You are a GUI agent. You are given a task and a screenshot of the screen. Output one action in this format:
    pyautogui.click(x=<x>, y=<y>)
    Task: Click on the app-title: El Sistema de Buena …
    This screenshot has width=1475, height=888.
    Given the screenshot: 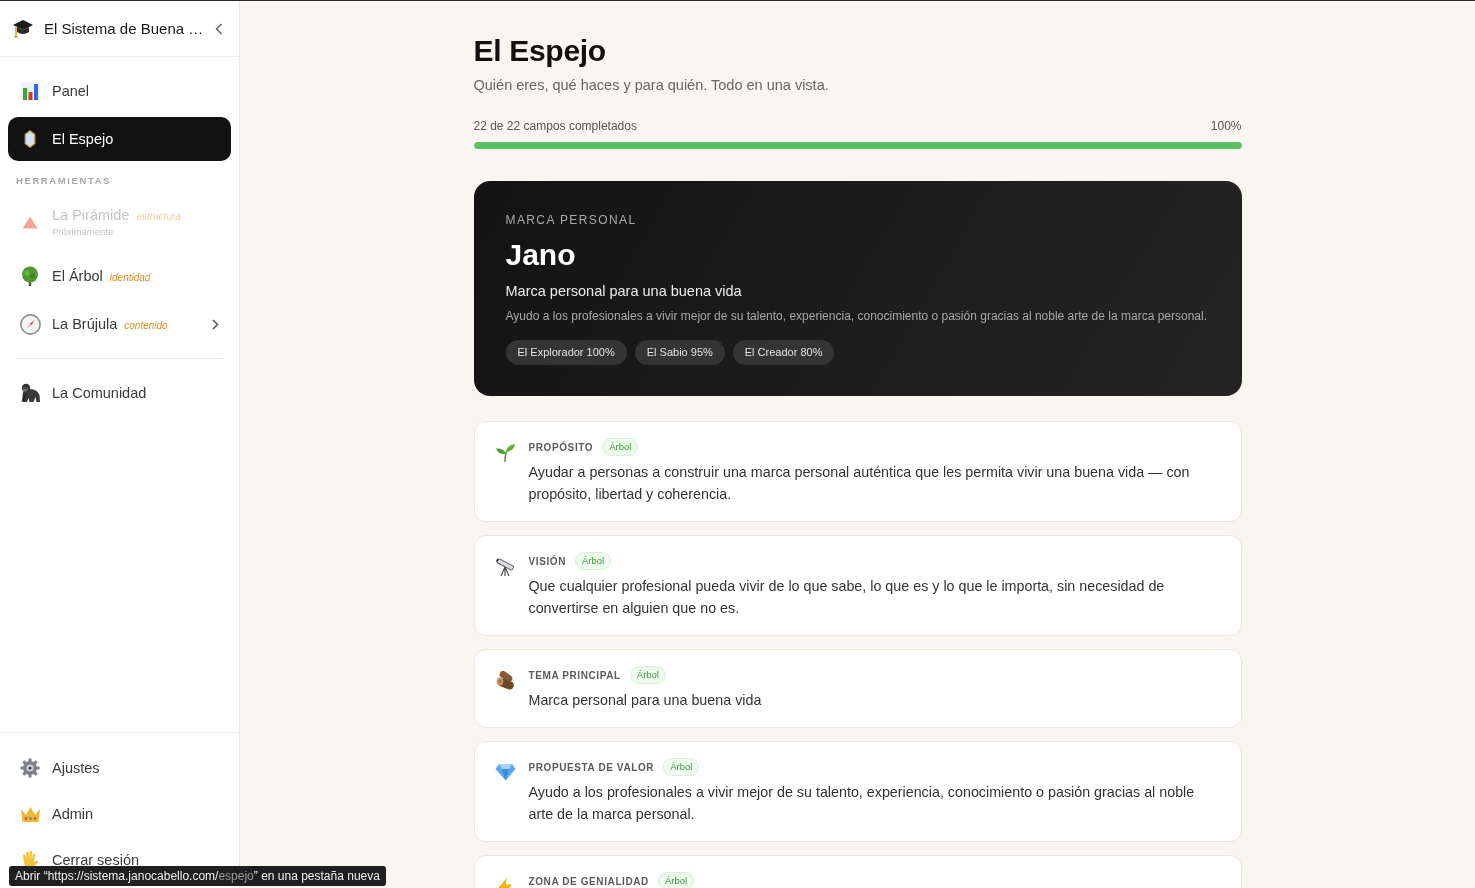 What is the action you would take?
    pyautogui.click(x=124, y=28)
    